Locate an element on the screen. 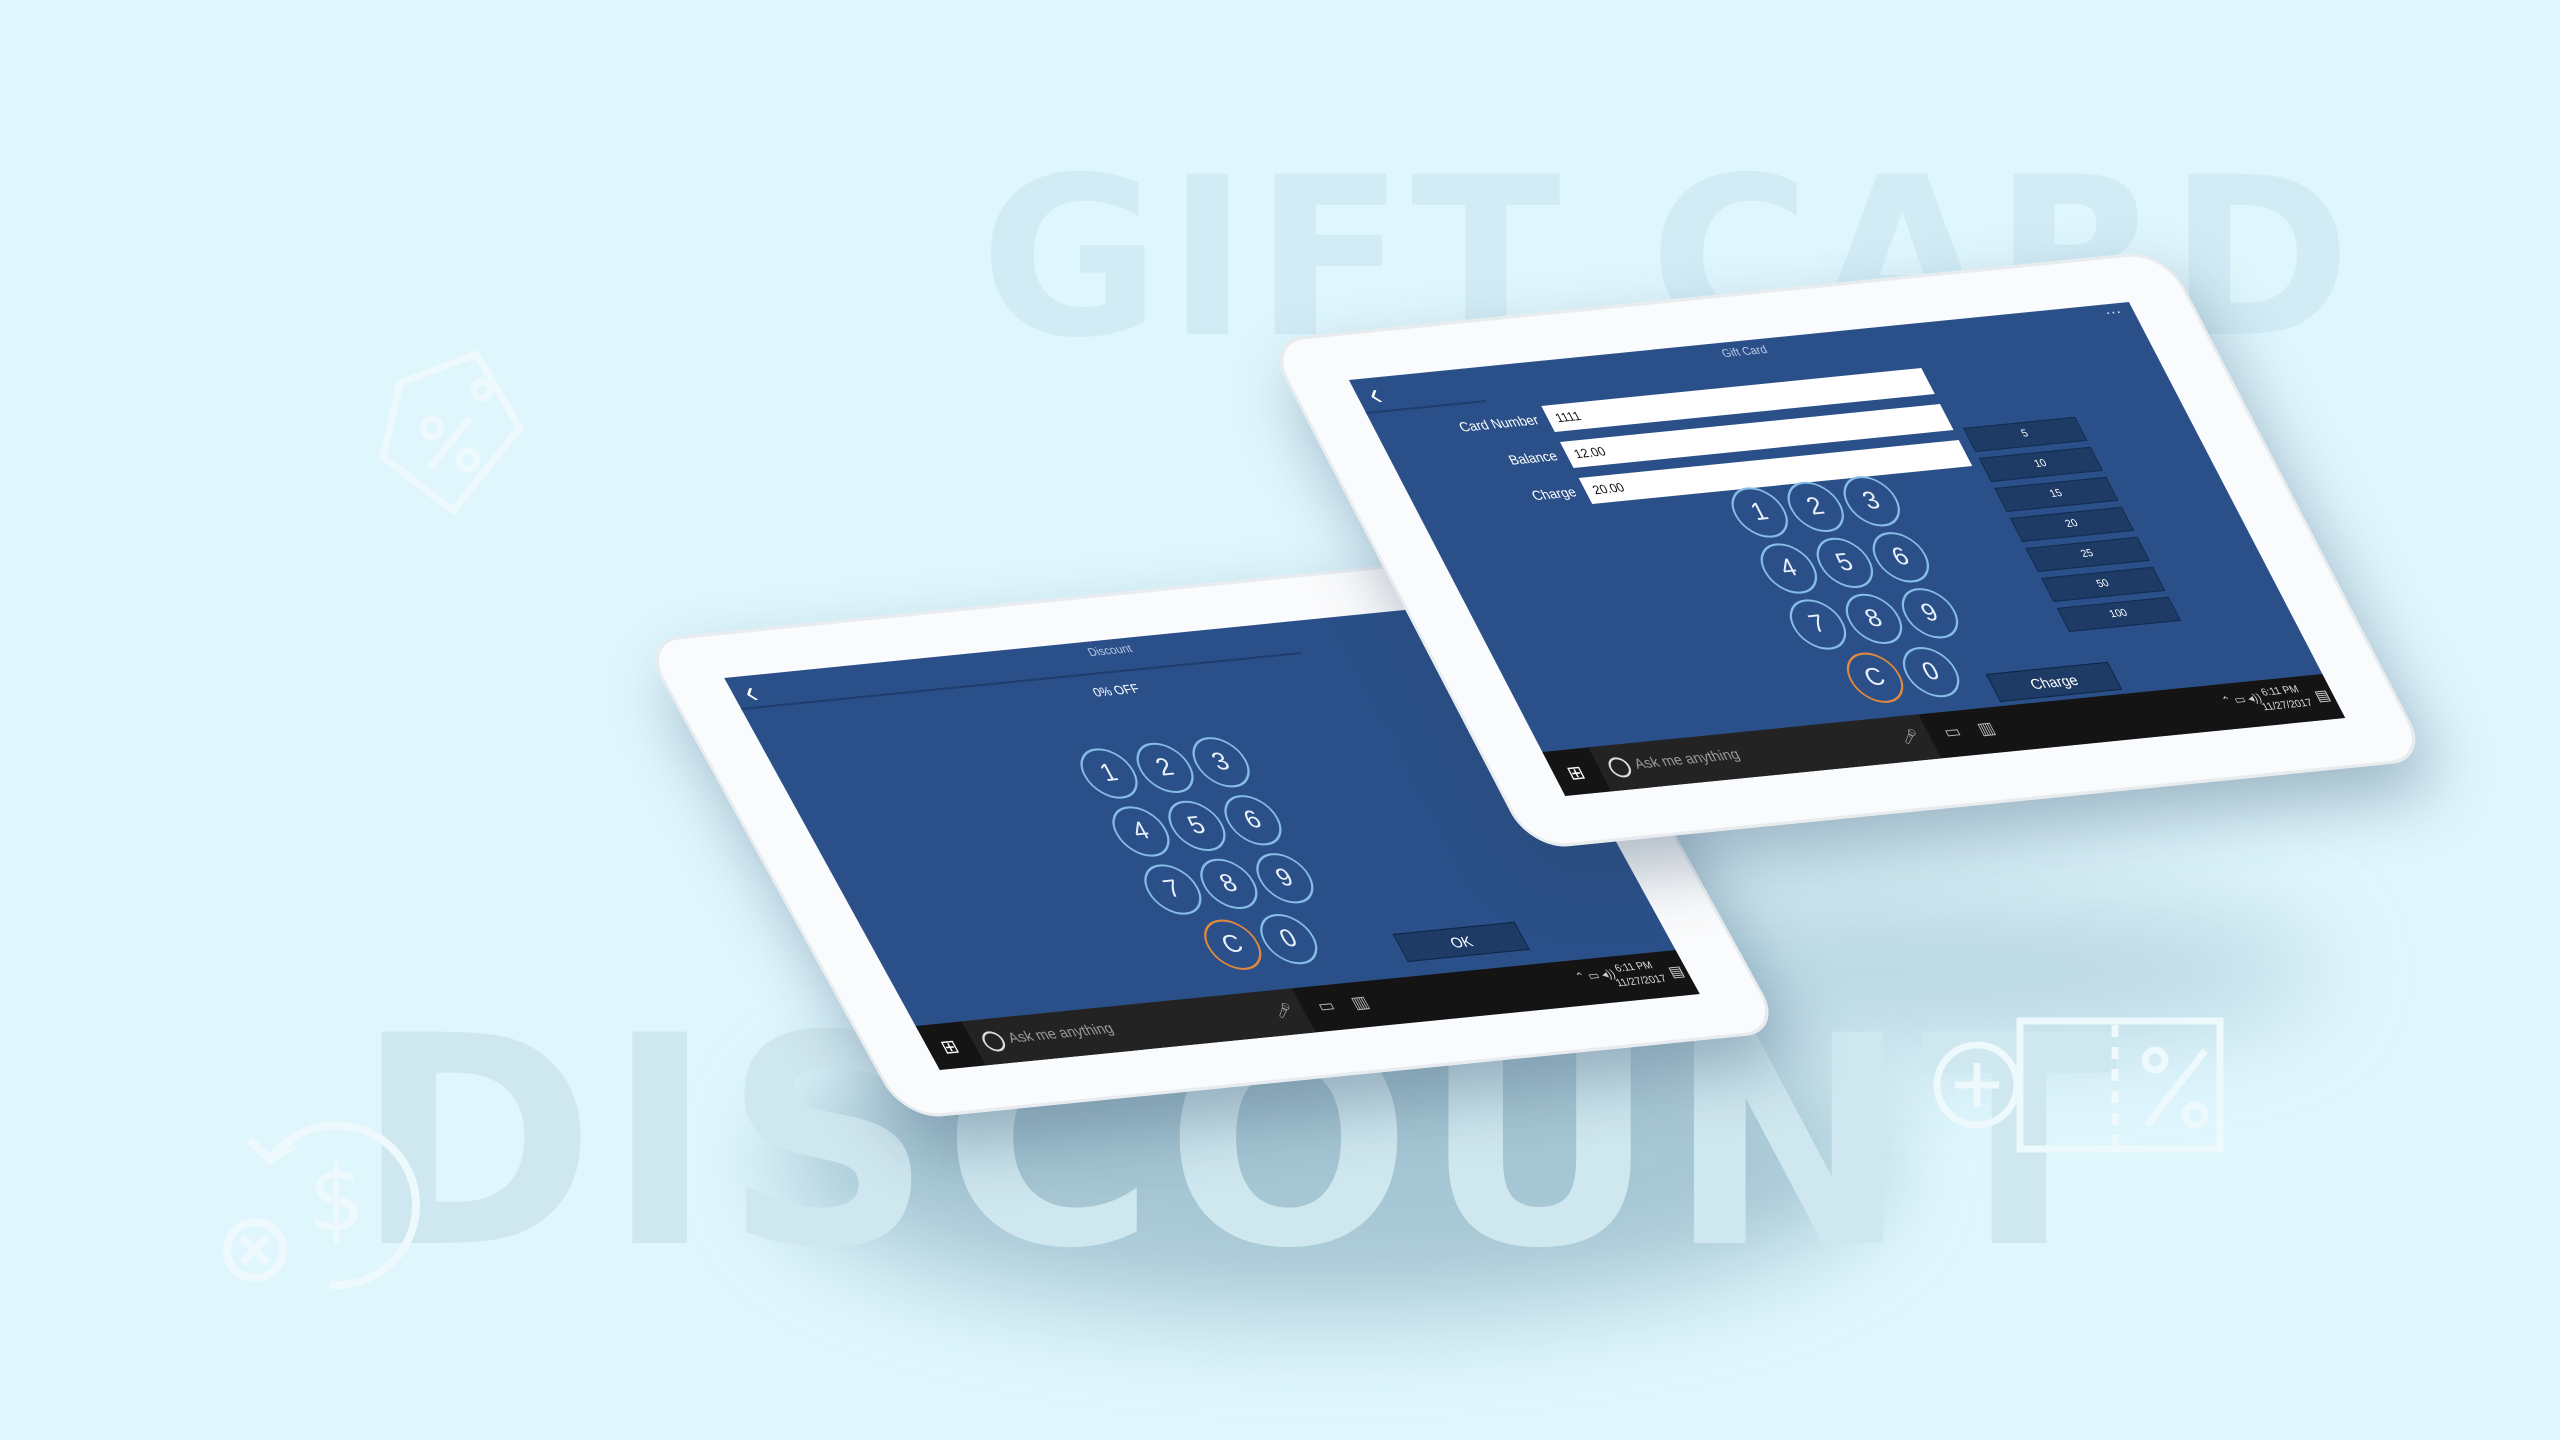 This screenshot has width=2560, height=1440. quick-amount-15: 15 is located at coordinates (2056, 494).